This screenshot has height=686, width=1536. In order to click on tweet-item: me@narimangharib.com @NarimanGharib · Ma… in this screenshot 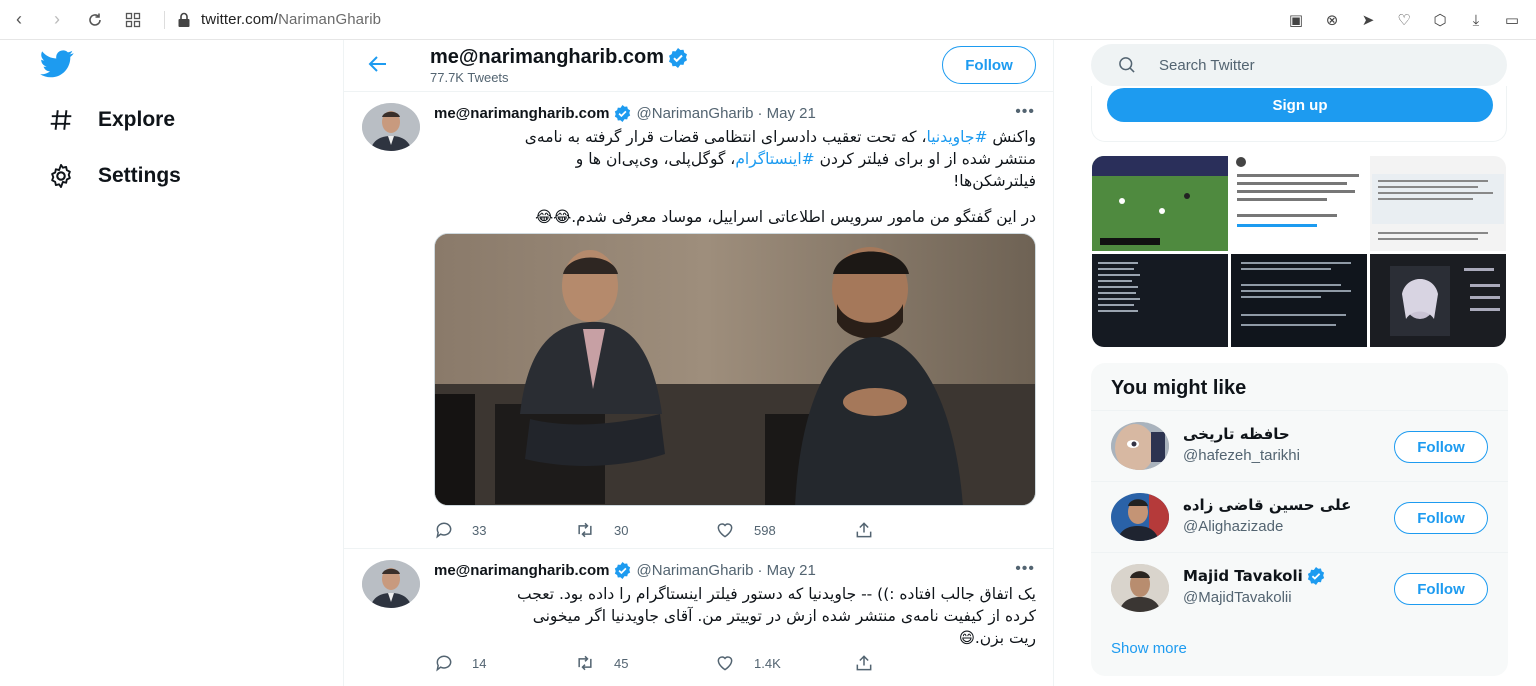, I will do `click(698, 618)`.